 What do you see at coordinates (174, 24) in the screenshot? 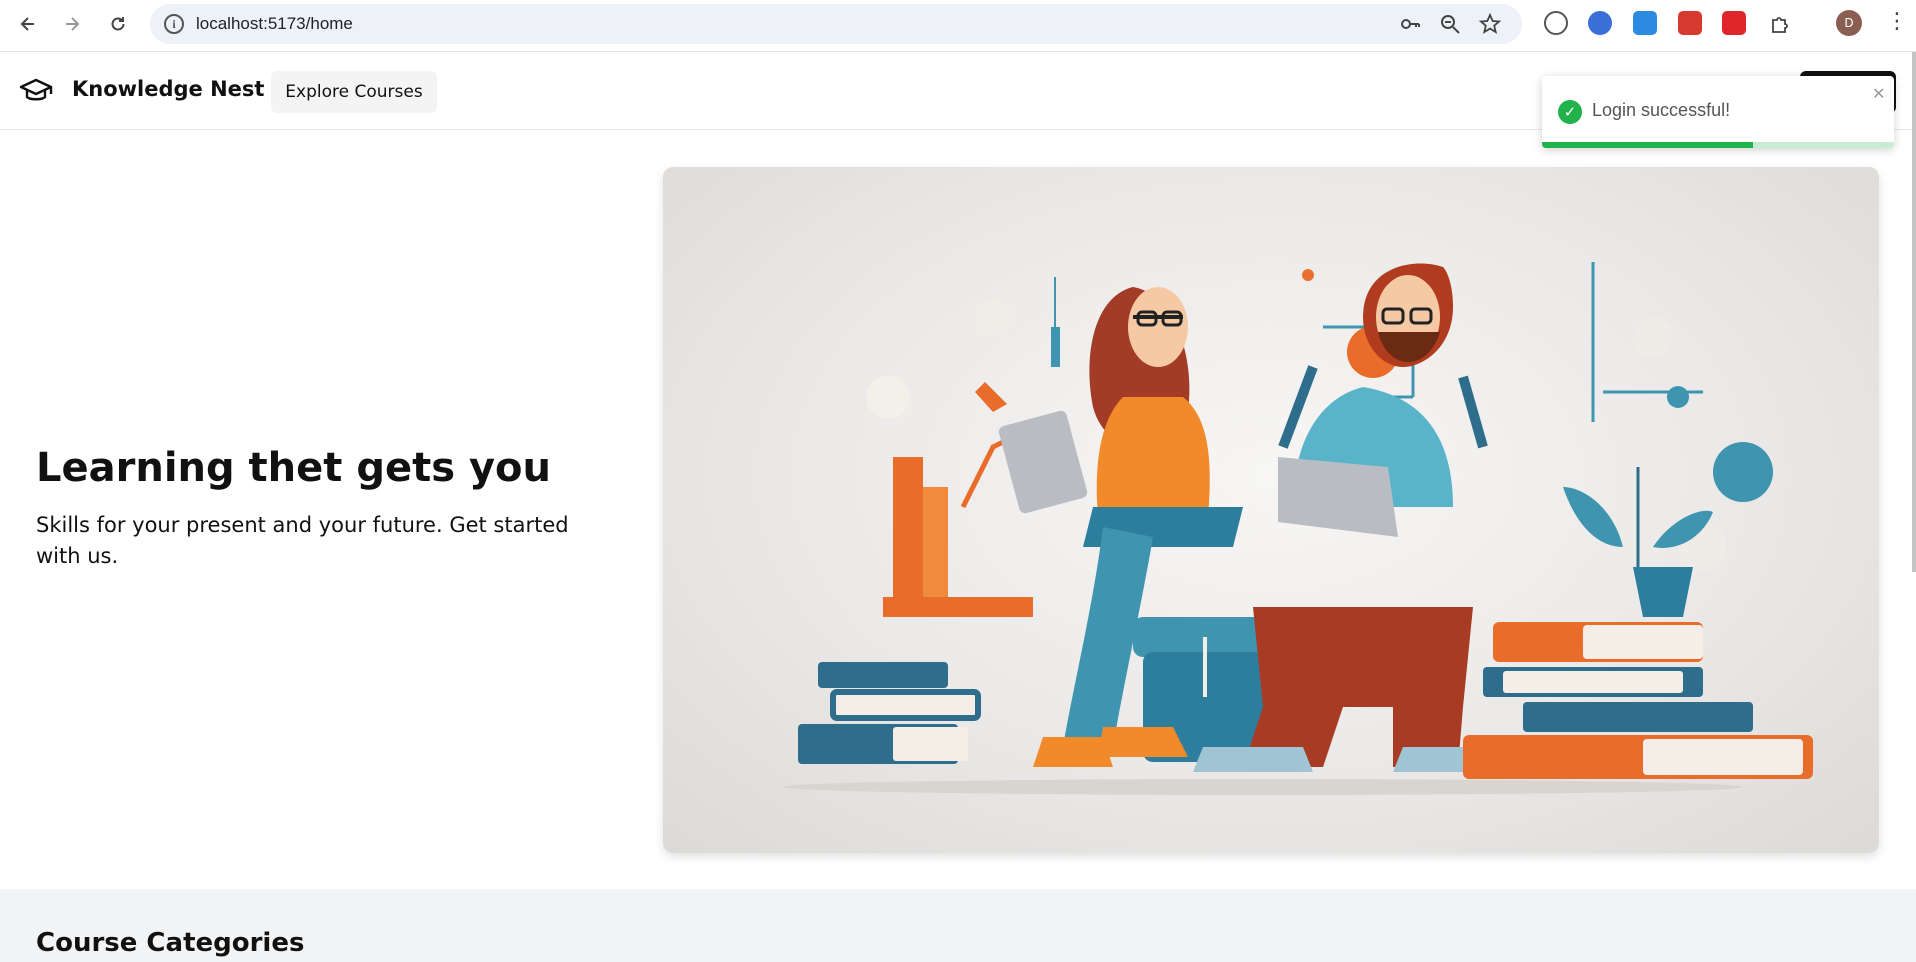
I see `site-info-icon: i` at bounding box center [174, 24].